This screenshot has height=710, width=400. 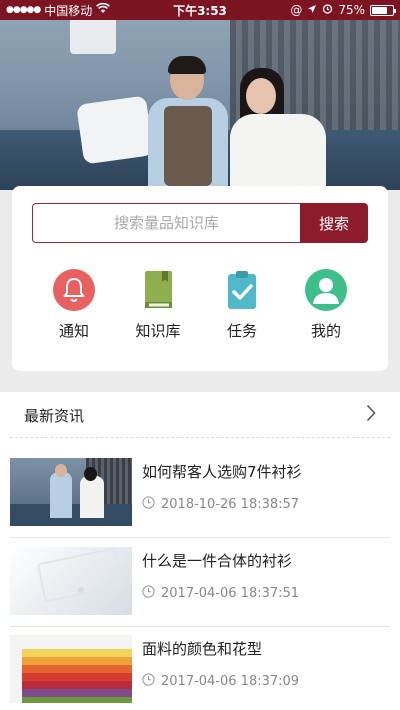 I want to click on search-button: 搜索, so click(x=334, y=223).